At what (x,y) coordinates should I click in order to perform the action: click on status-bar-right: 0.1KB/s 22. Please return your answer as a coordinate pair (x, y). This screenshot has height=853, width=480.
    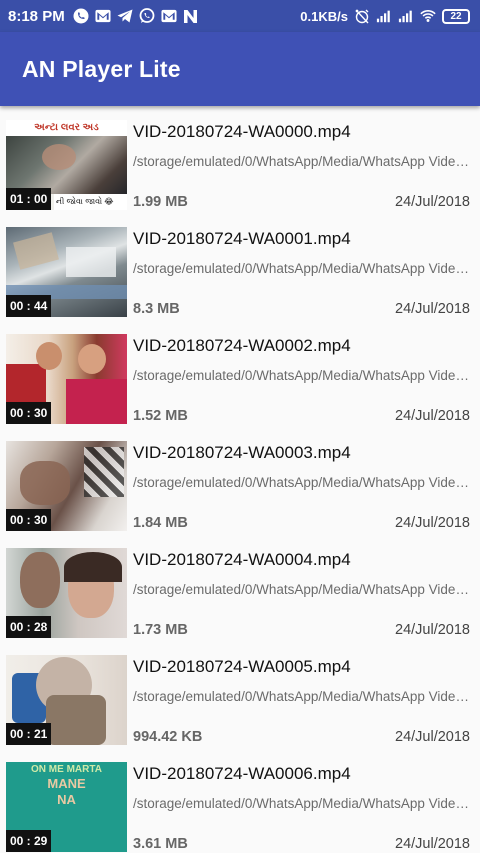
    Looking at the image, I should click on (385, 16).